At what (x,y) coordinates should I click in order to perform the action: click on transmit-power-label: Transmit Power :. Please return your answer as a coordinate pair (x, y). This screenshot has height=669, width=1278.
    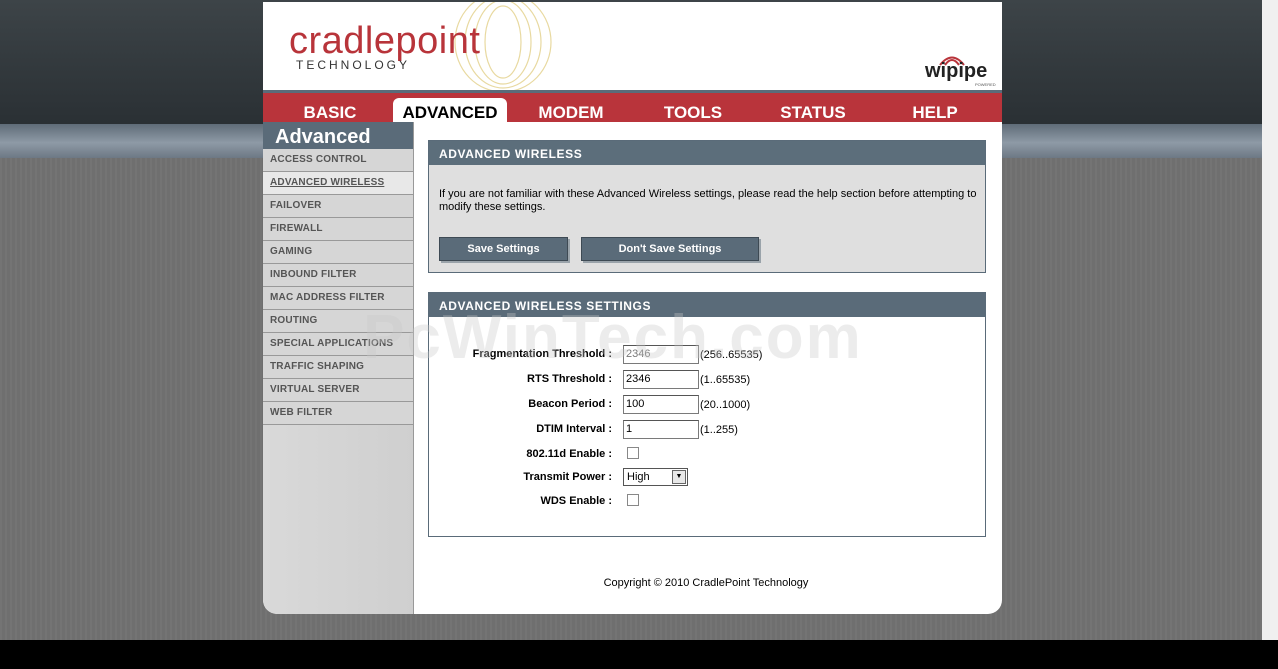
    Looking at the image, I should click on (567, 477).